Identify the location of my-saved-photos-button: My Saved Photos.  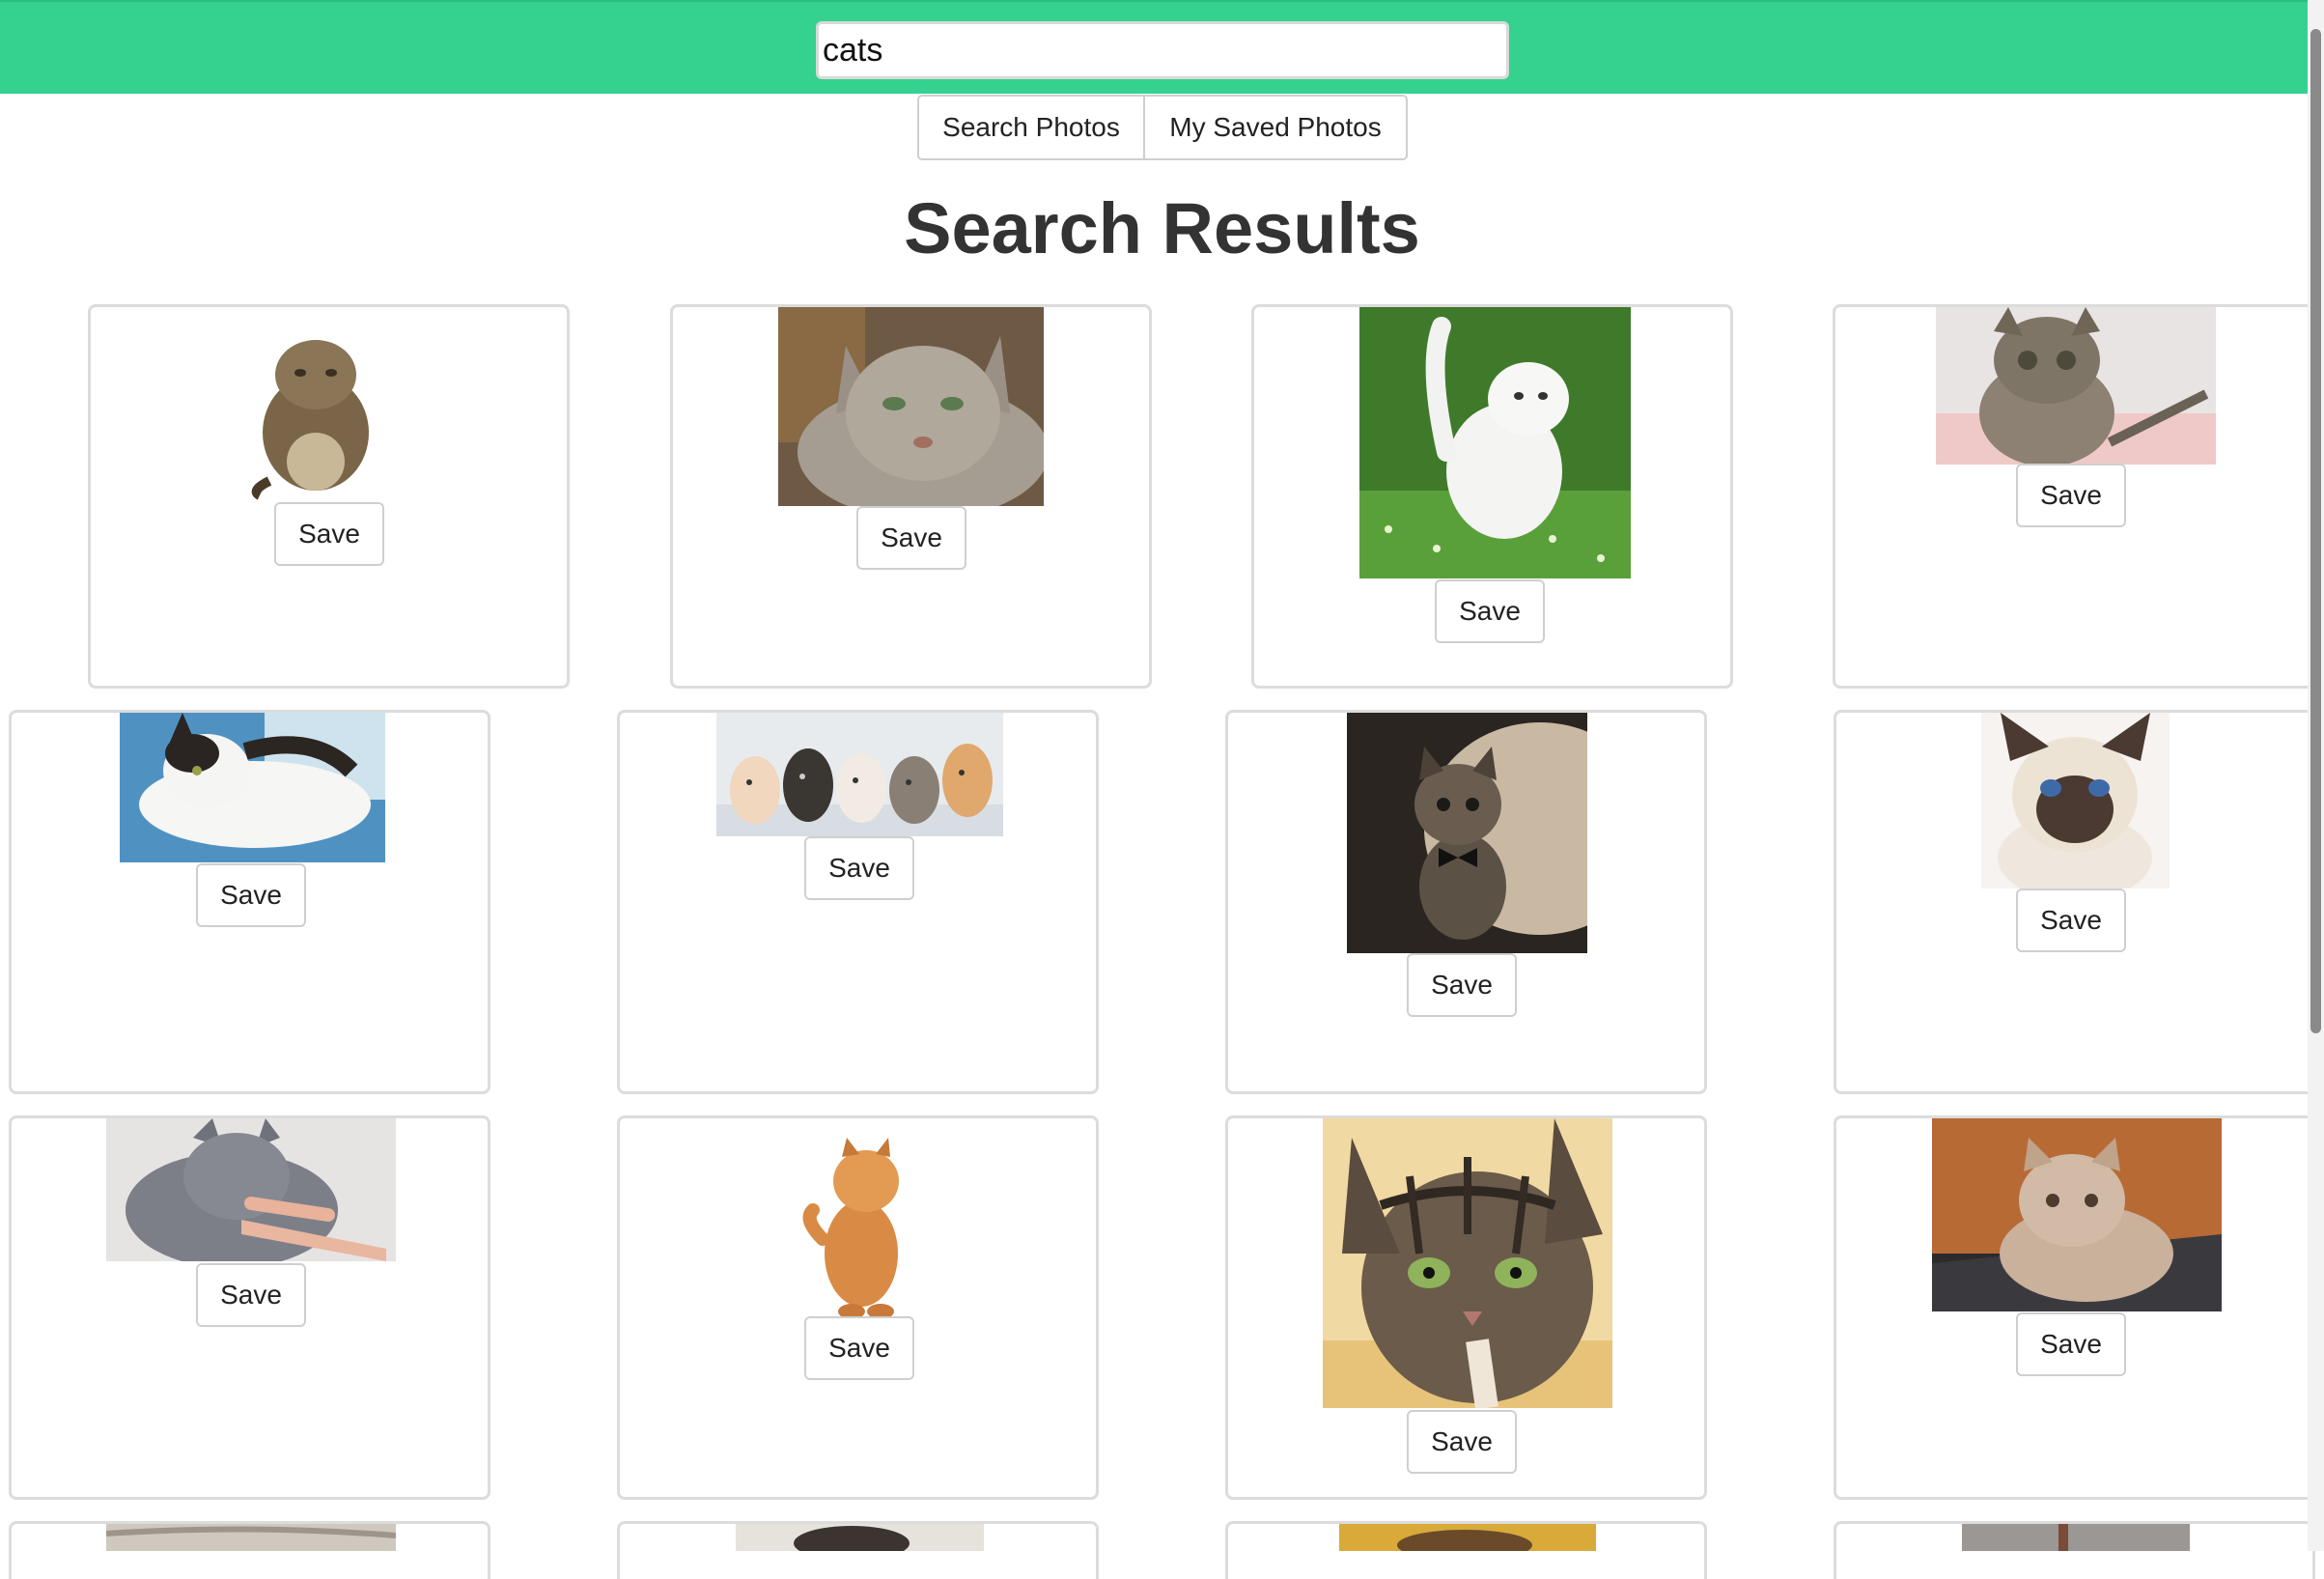
(1277, 127).